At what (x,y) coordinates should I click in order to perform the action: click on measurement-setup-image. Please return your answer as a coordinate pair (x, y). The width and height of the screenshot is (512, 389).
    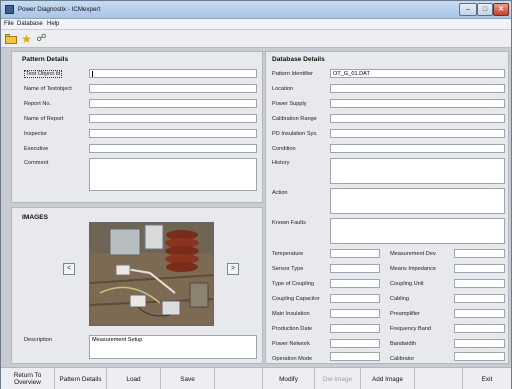
    Looking at the image, I should click on (151, 274).